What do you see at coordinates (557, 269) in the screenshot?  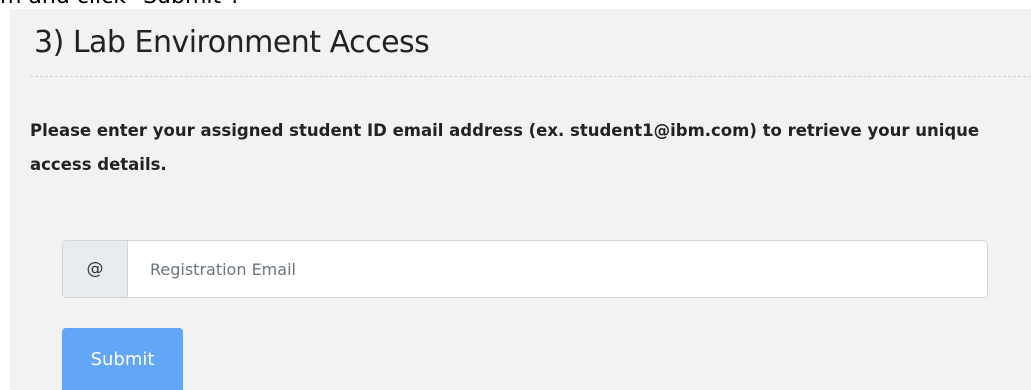 I see `registration-email-input` at bounding box center [557, 269].